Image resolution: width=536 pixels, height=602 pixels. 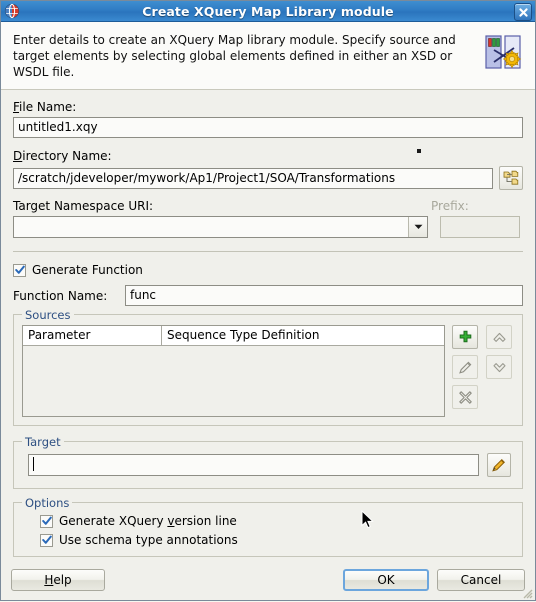 What do you see at coordinates (268, 270) in the screenshot?
I see `generate-function-checkbox: Generate Function` at bounding box center [268, 270].